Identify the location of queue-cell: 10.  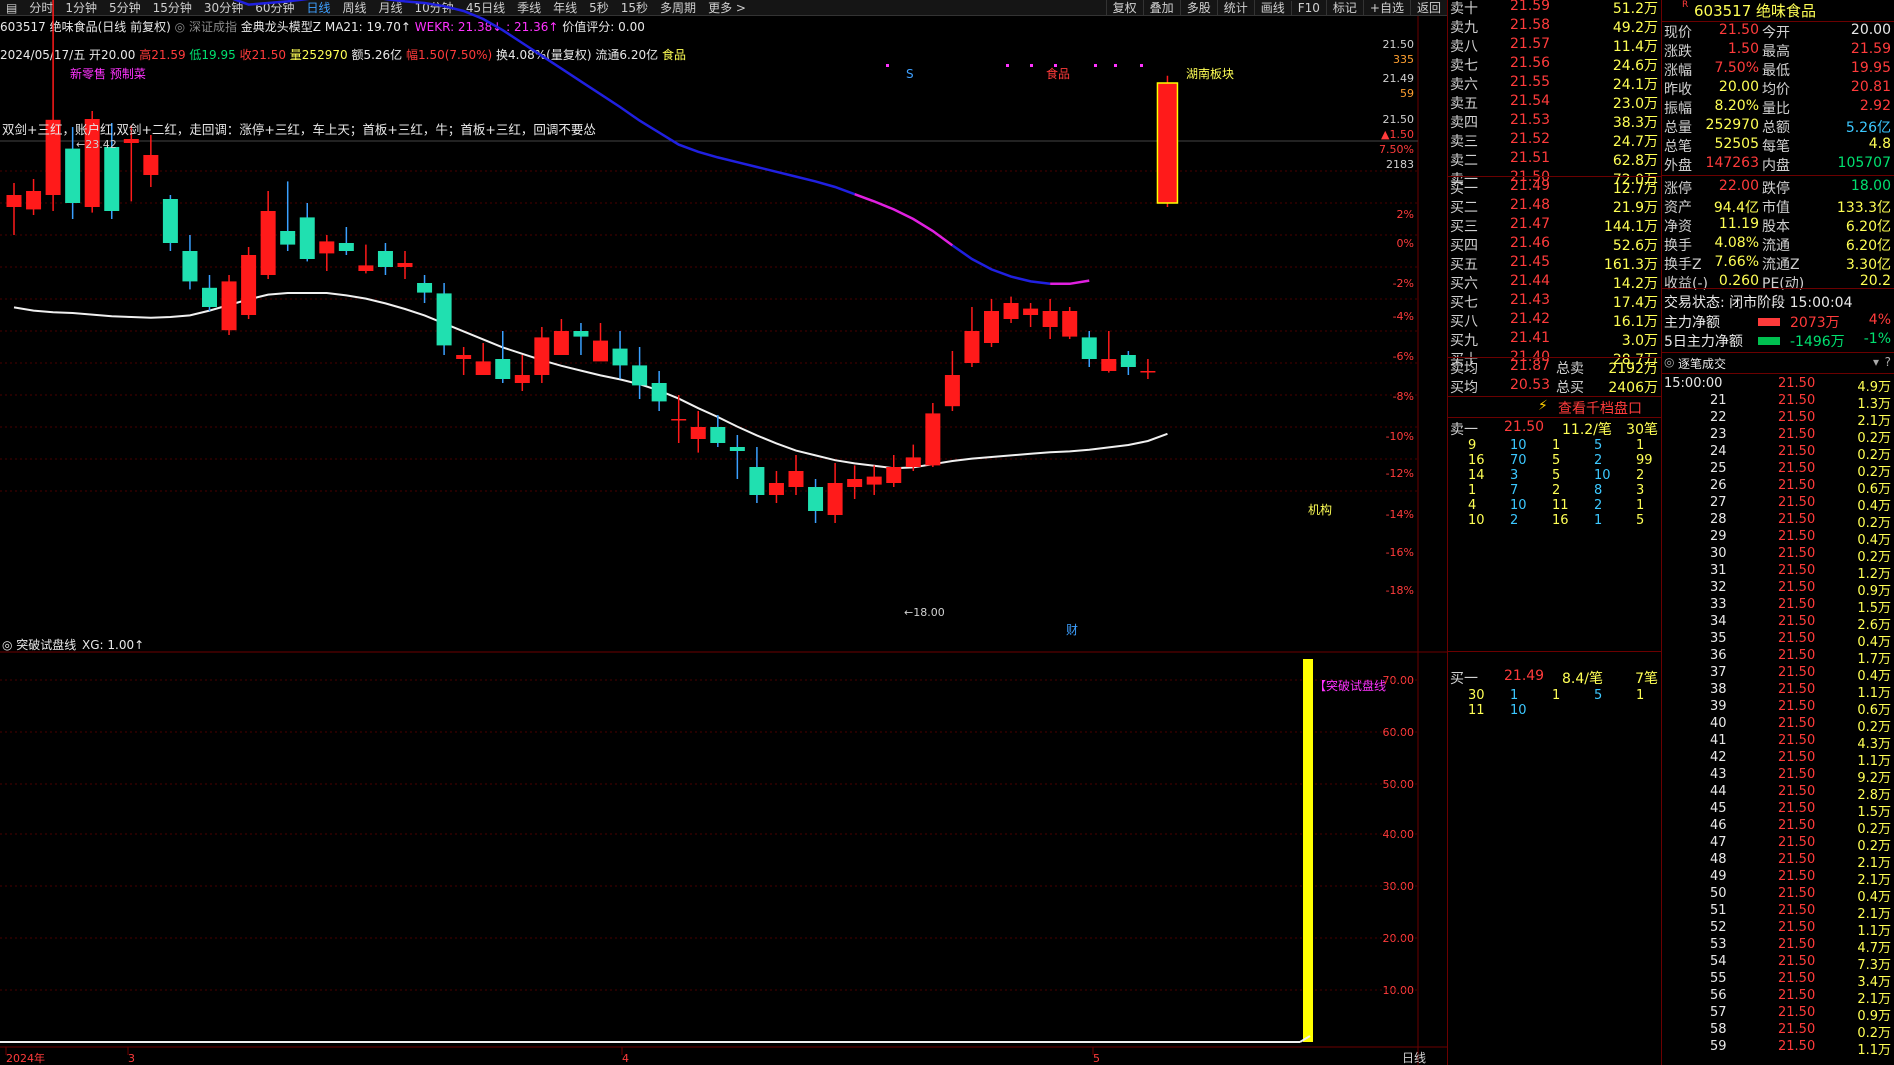
(1518, 710).